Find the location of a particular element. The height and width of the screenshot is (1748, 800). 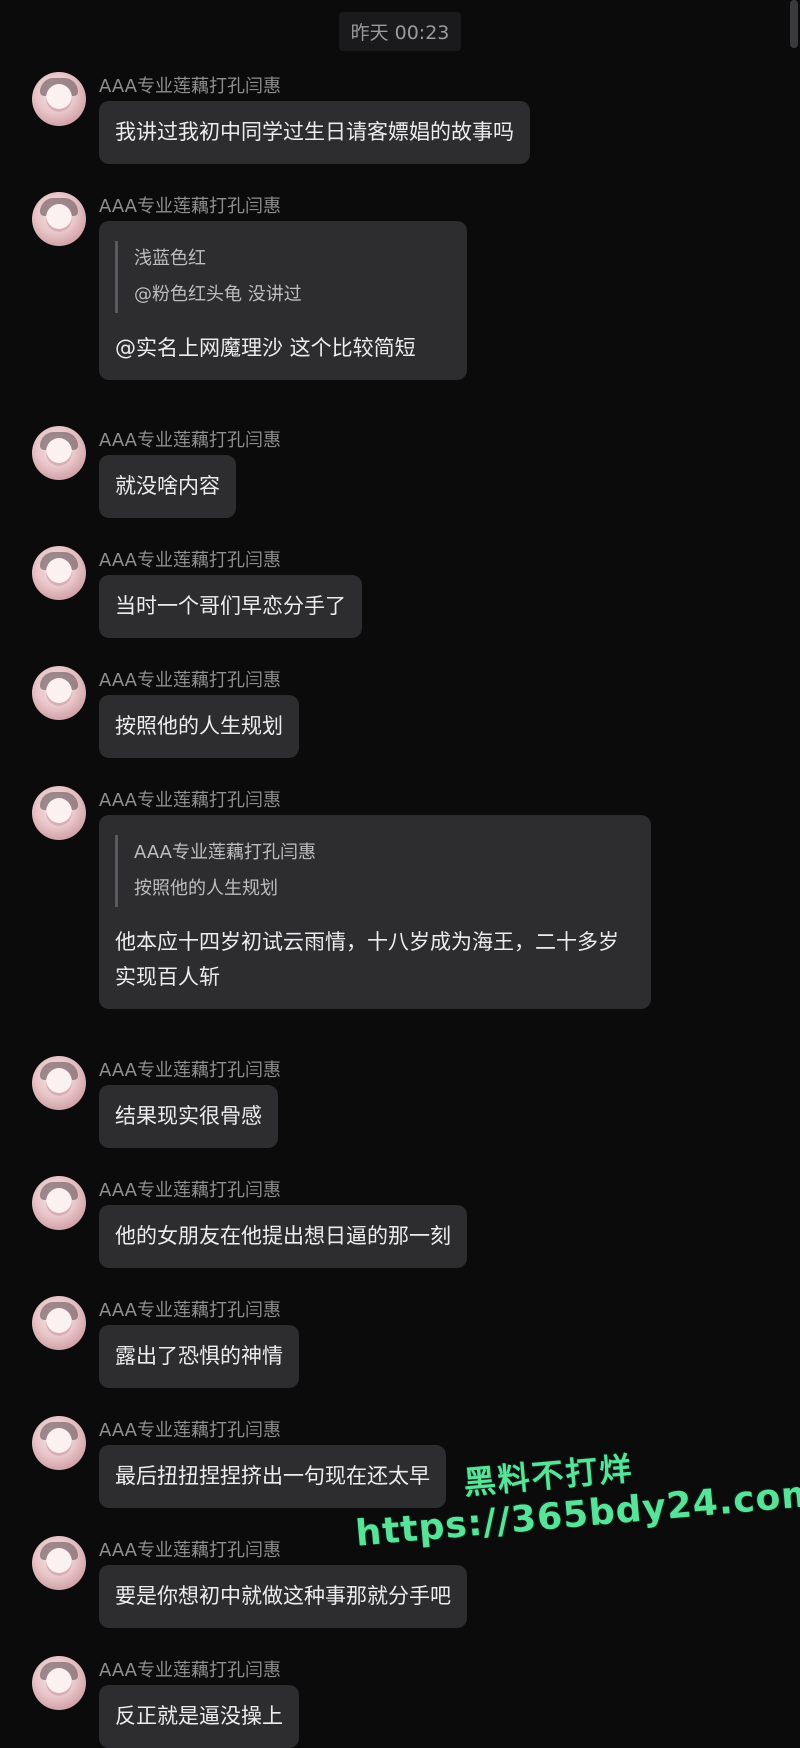

message-bubble: 结果现实很骨感 is located at coordinates (188, 1116).